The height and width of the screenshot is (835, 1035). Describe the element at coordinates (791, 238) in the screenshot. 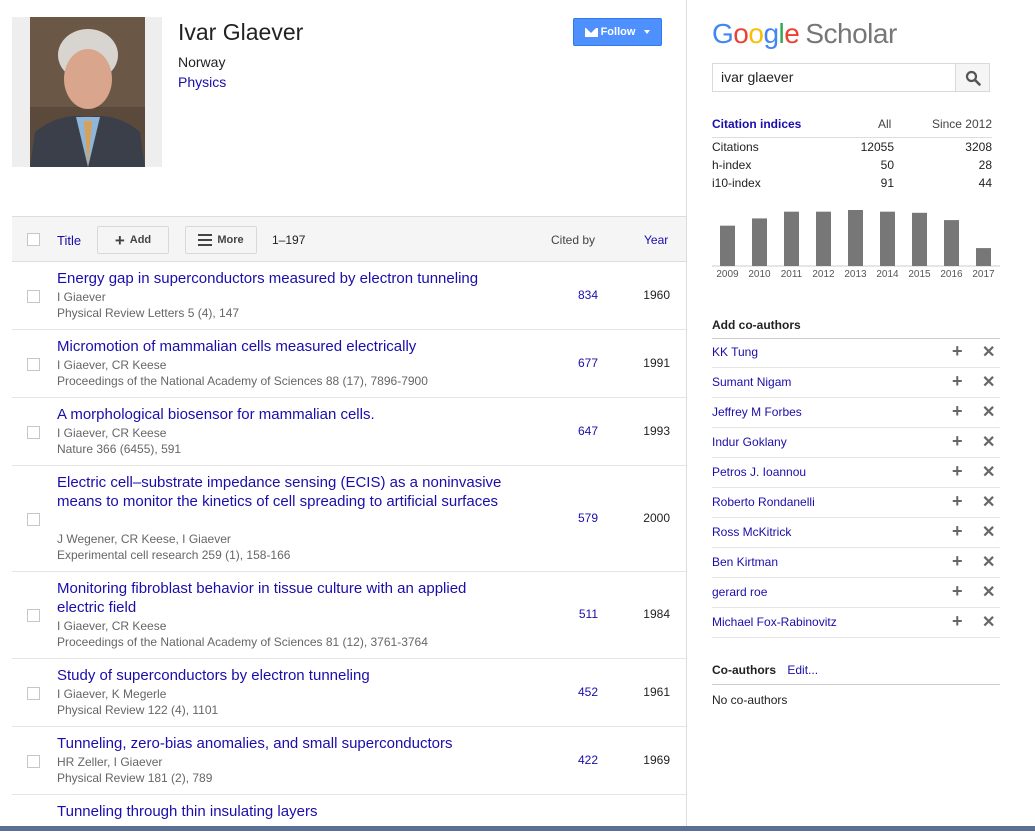

I see `chart-bar-2011` at that location.